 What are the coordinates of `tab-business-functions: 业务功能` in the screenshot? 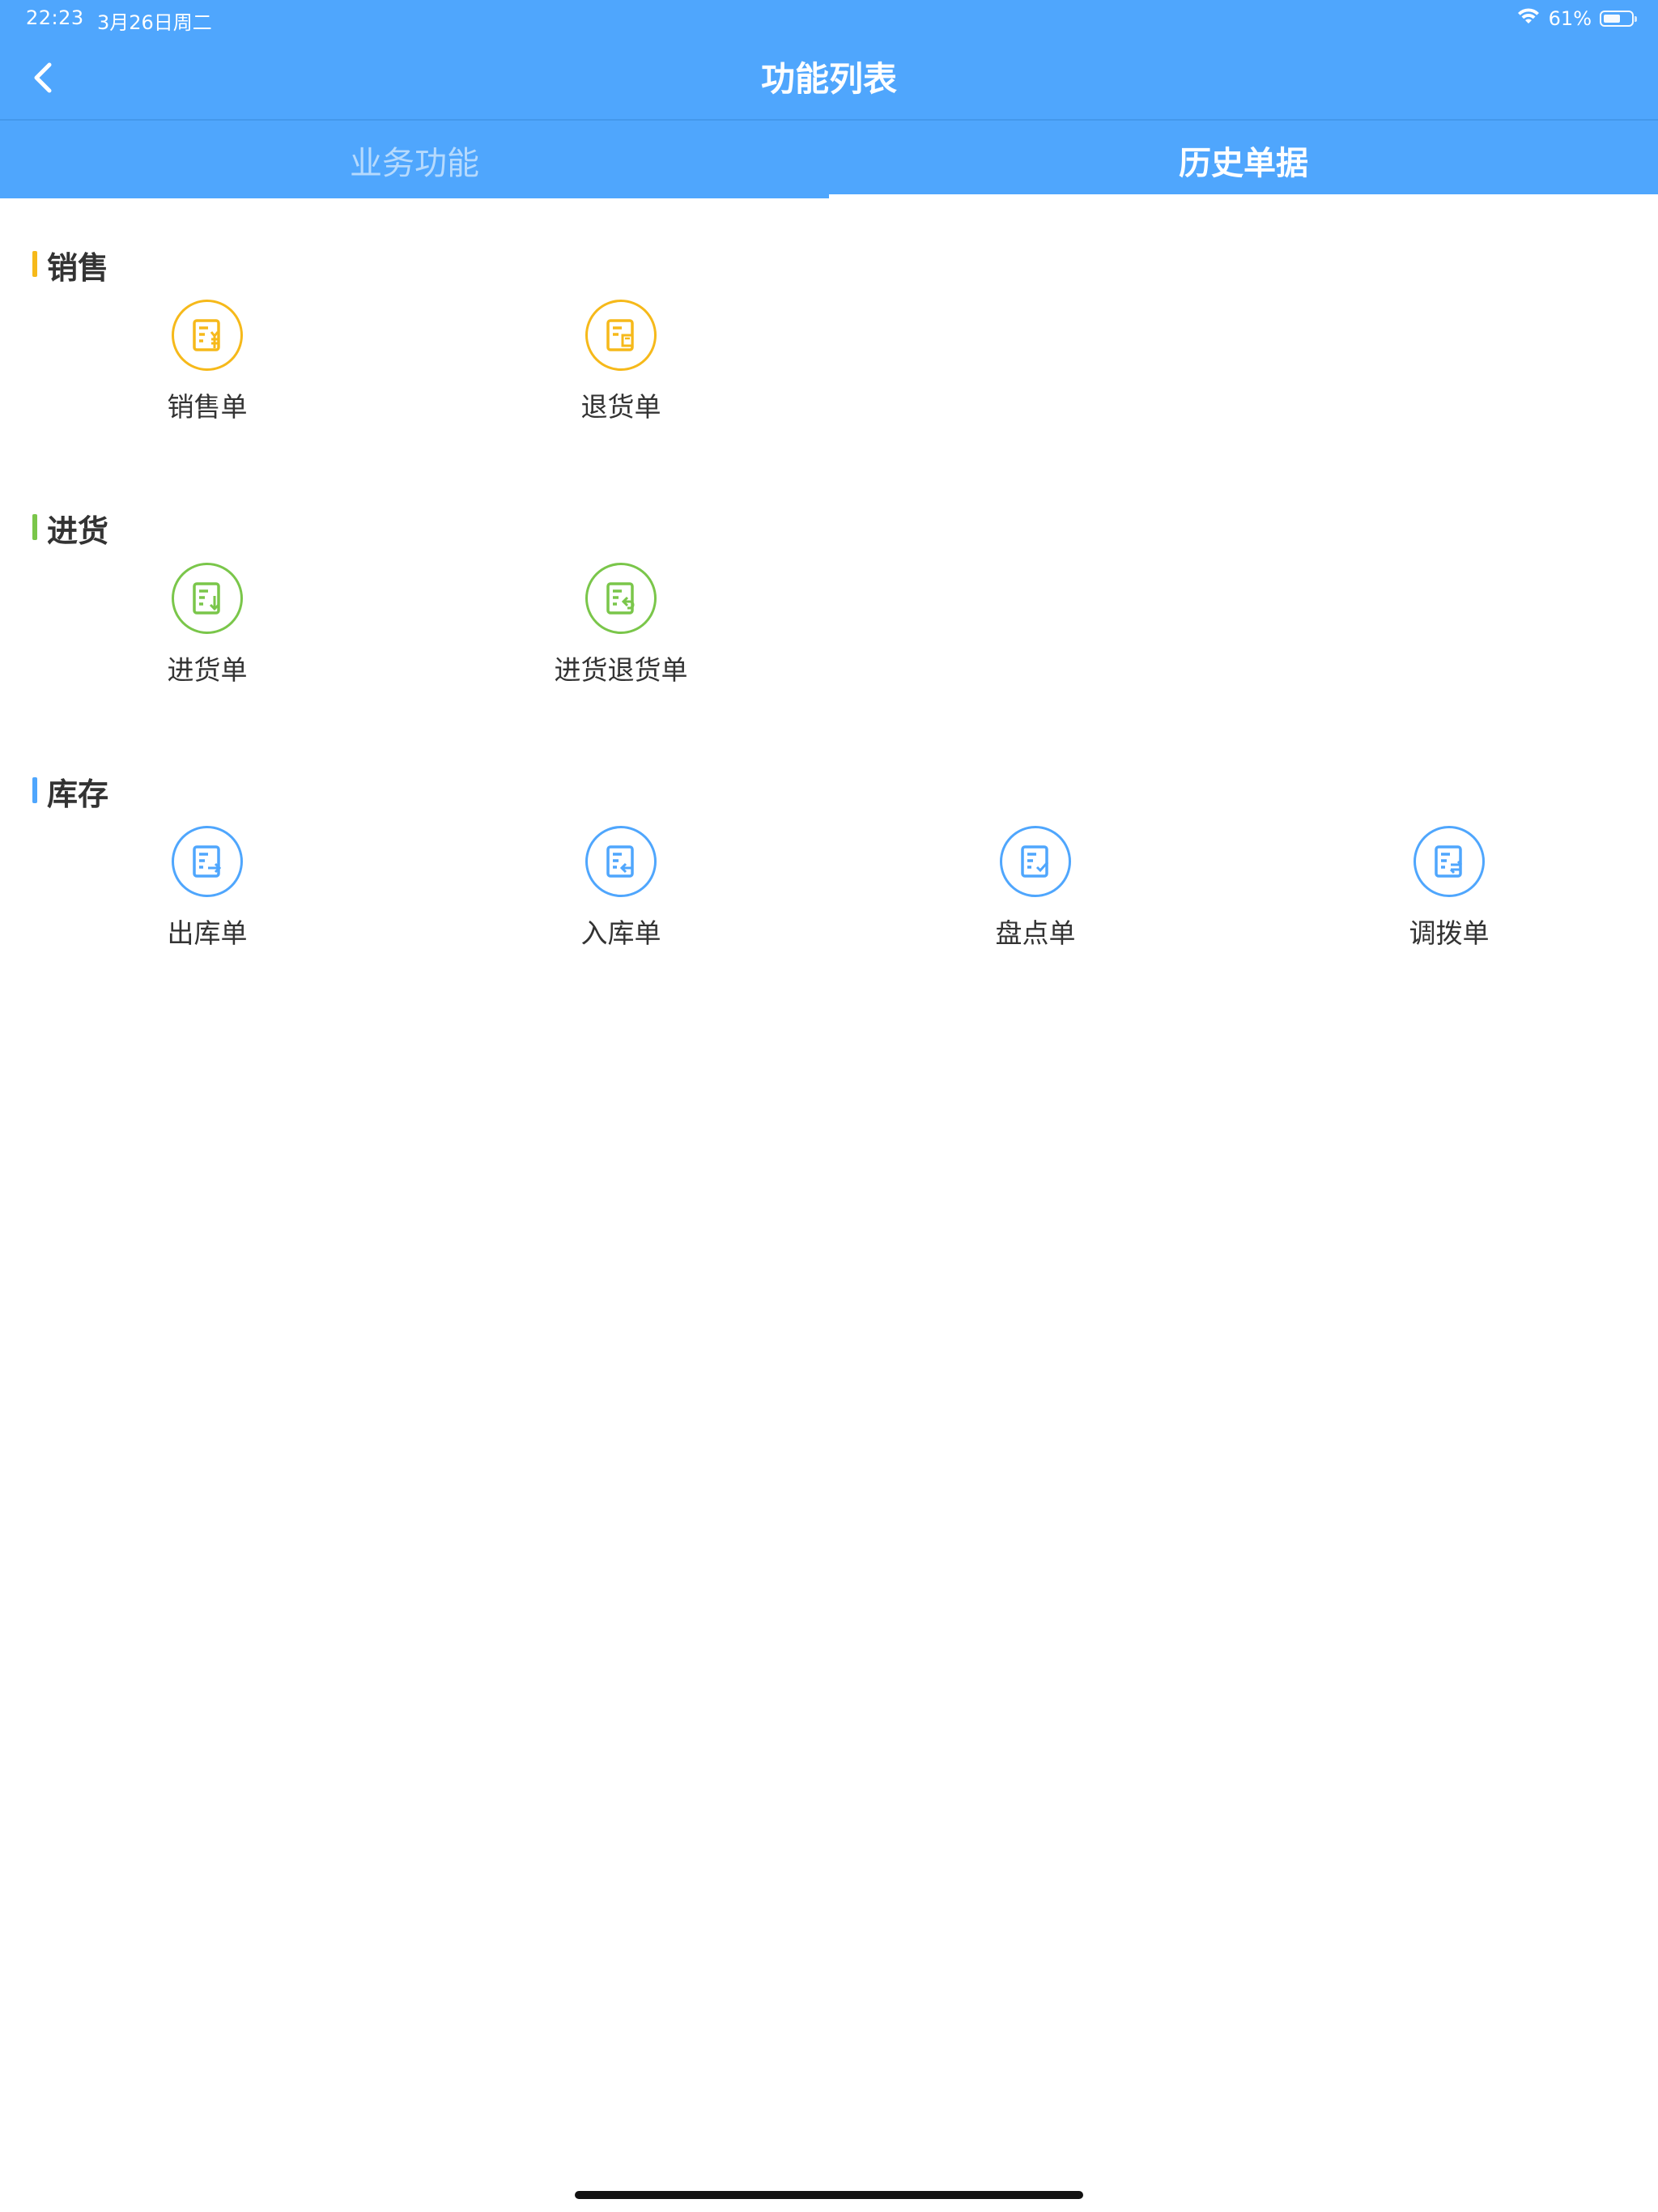 It's located at (414, 160).